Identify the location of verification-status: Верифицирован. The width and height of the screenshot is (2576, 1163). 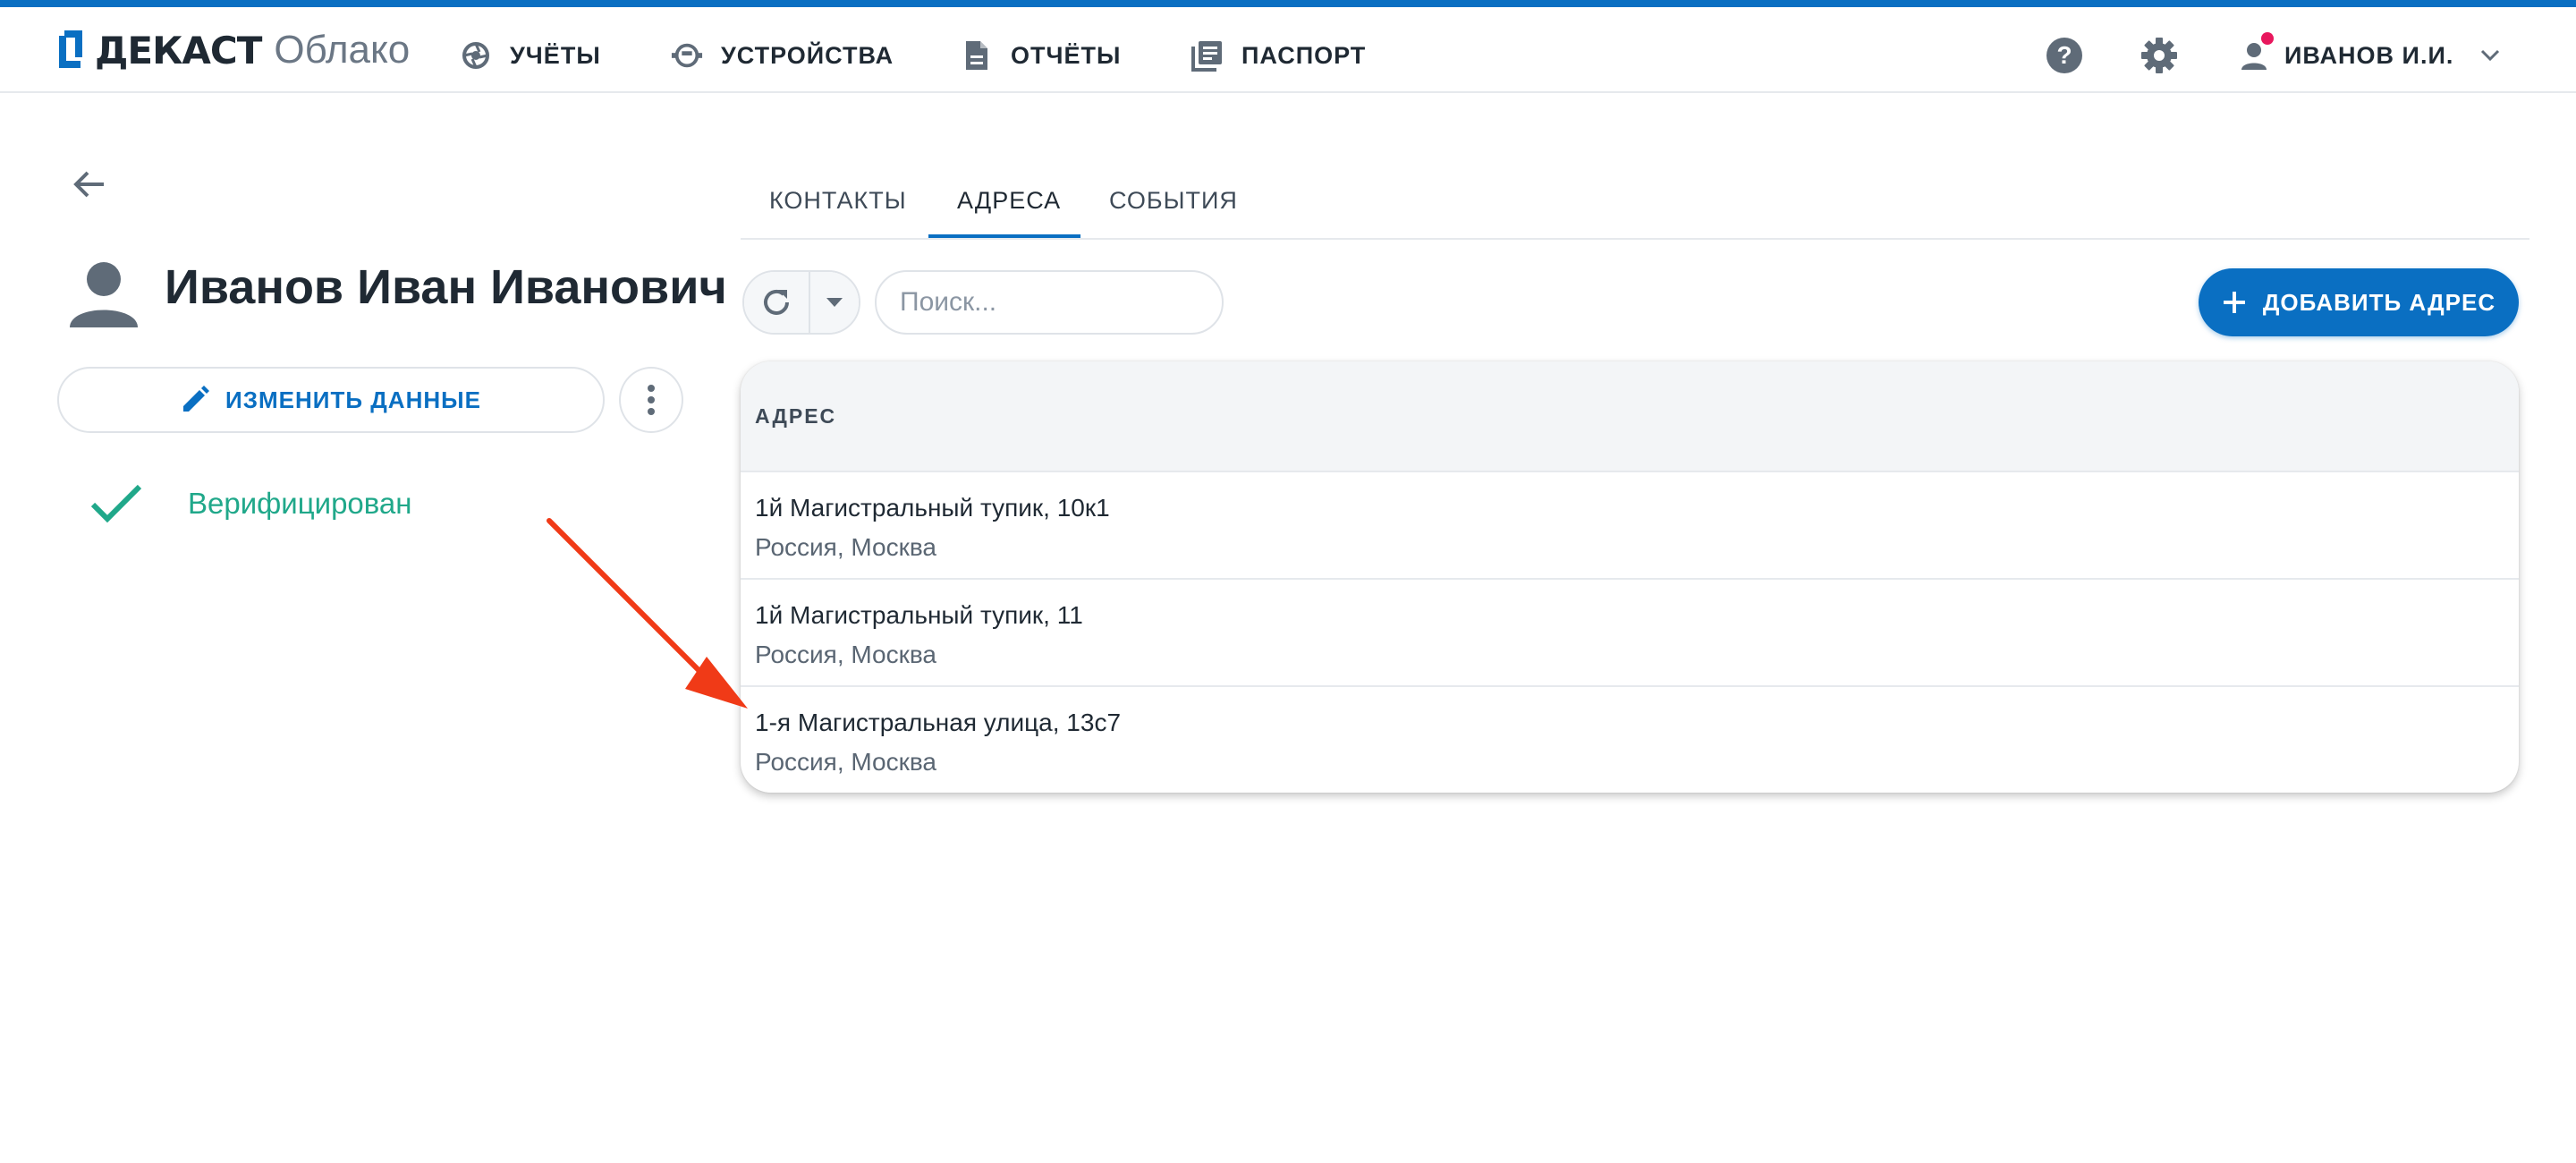
(250, 504).